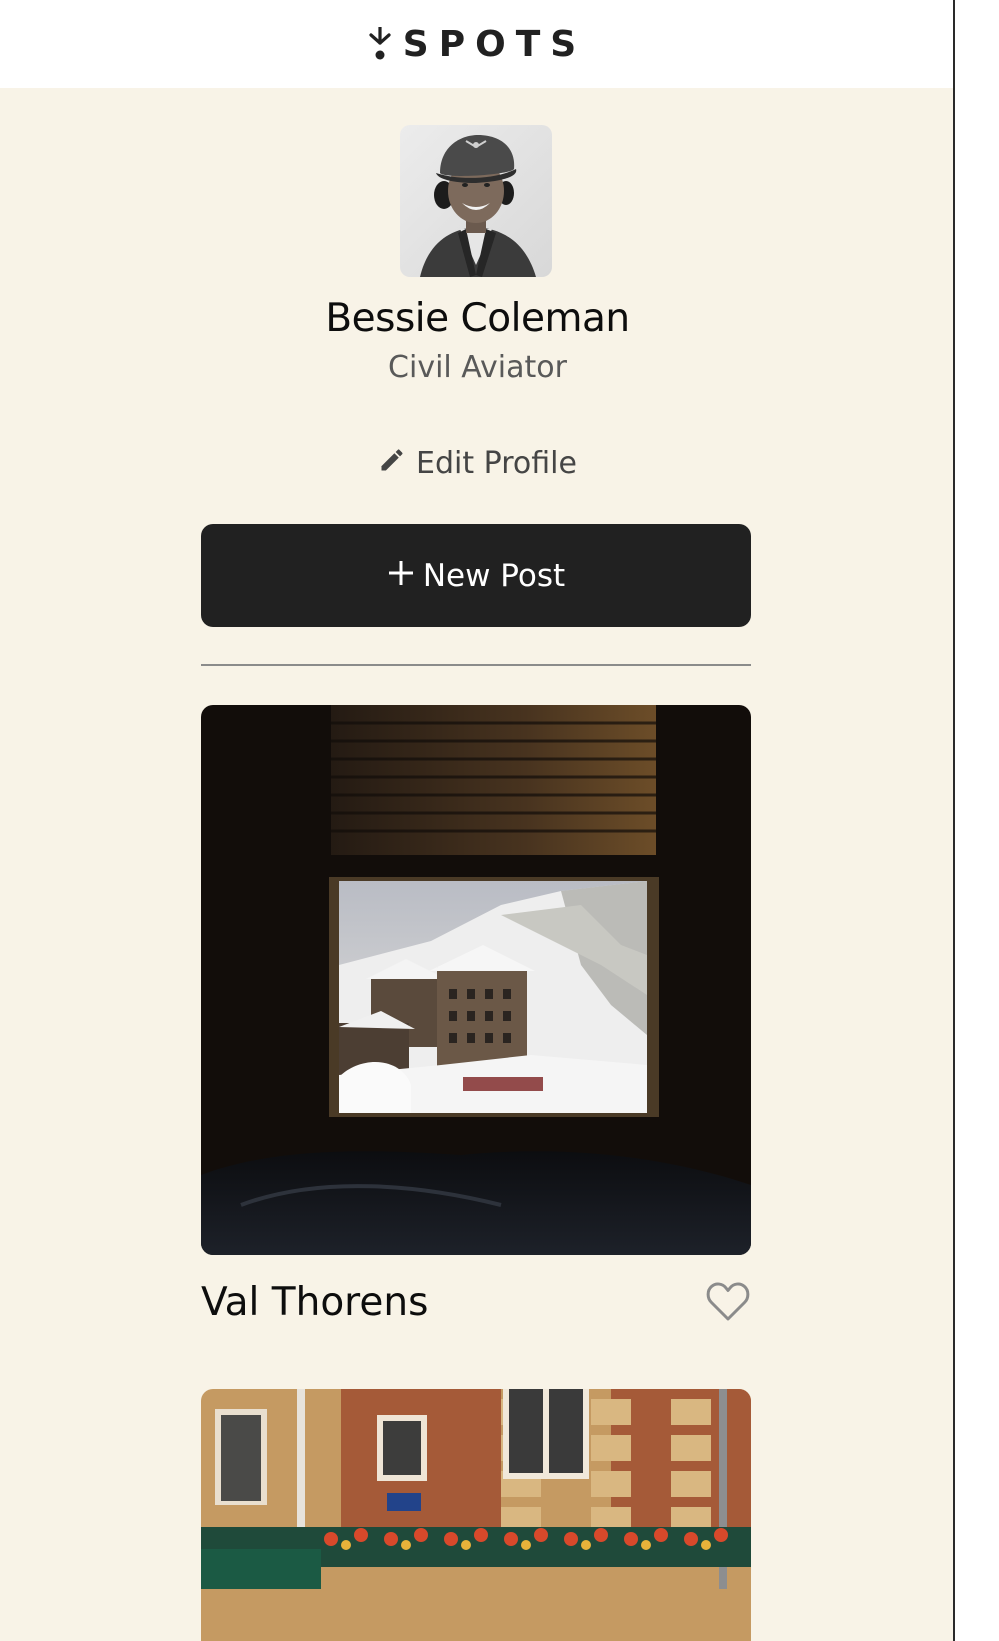 This screenshot has width=999, height=1641. What do you see at coordinates (494, 44) in the screenshot?
I see `logo-text: SPOTS` at bounding box center [494, 44].